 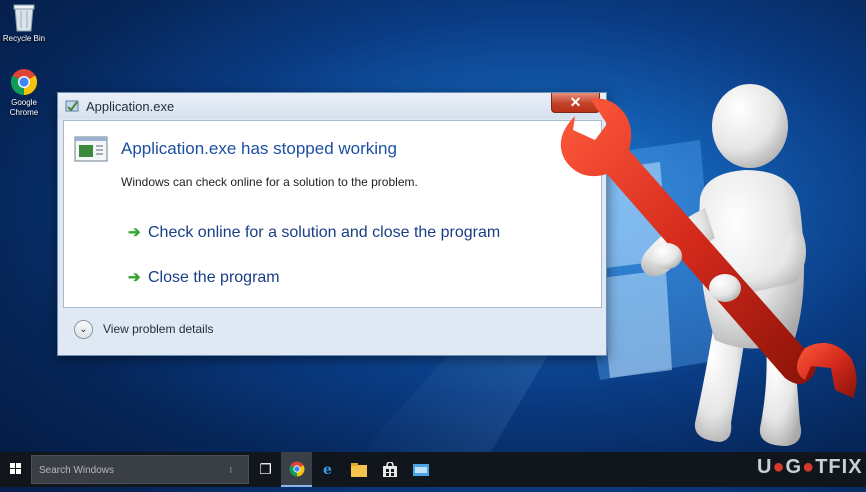 I want to click on desktop-icon-recycle-bin: Recycle Bin, so click(x=24, y=23).